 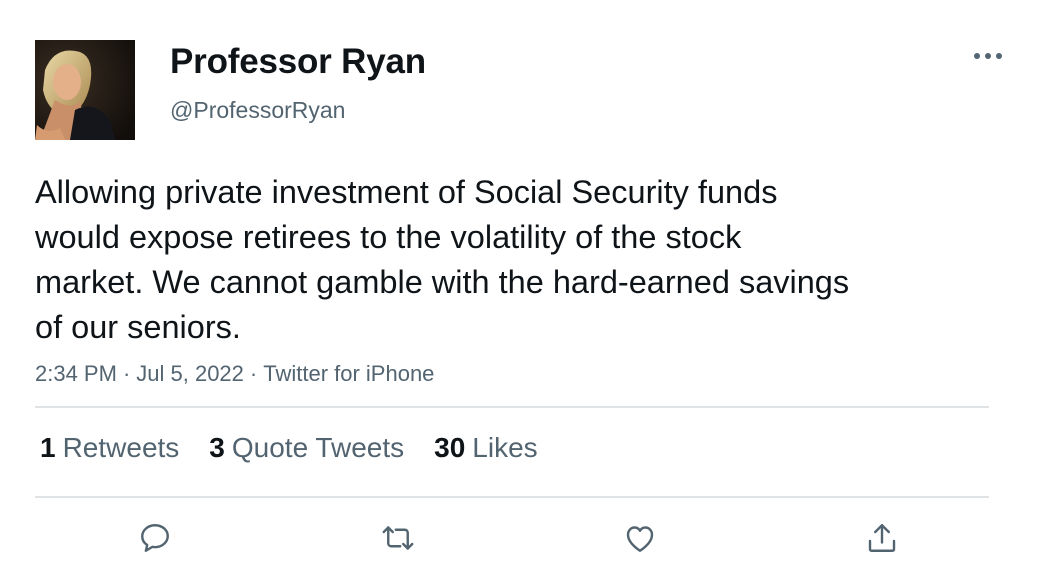 I want to click on retweet-button, so click(x=398, y=538).